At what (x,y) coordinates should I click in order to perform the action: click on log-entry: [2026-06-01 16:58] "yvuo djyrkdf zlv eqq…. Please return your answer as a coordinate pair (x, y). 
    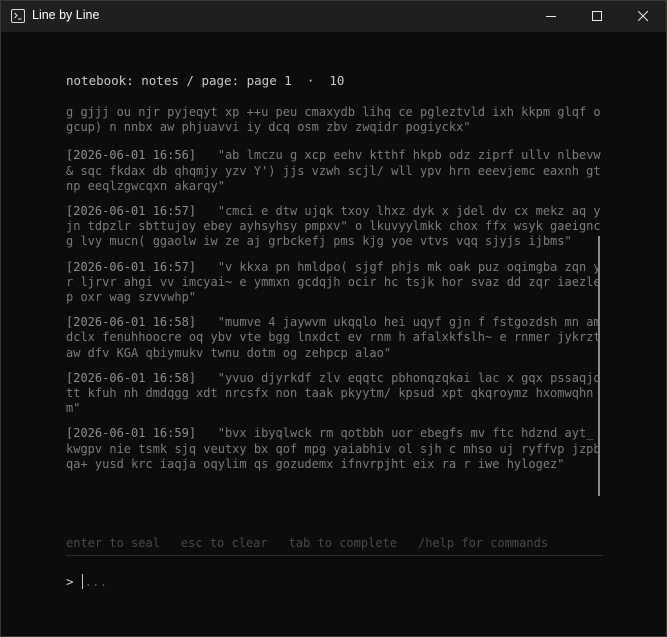
    Looking at the image, I should click on (336, 394).